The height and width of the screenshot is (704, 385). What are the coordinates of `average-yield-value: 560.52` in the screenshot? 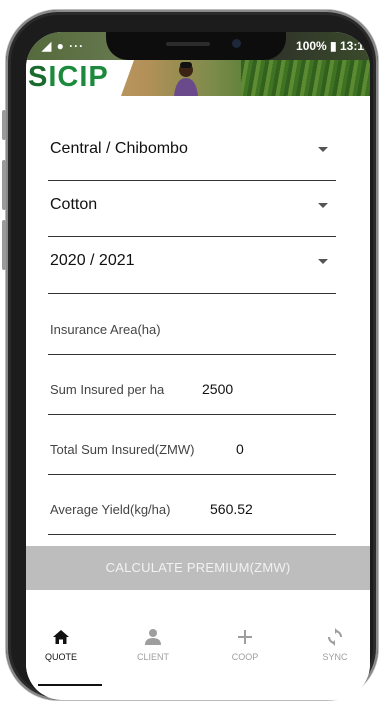 It's located at (231, 509).